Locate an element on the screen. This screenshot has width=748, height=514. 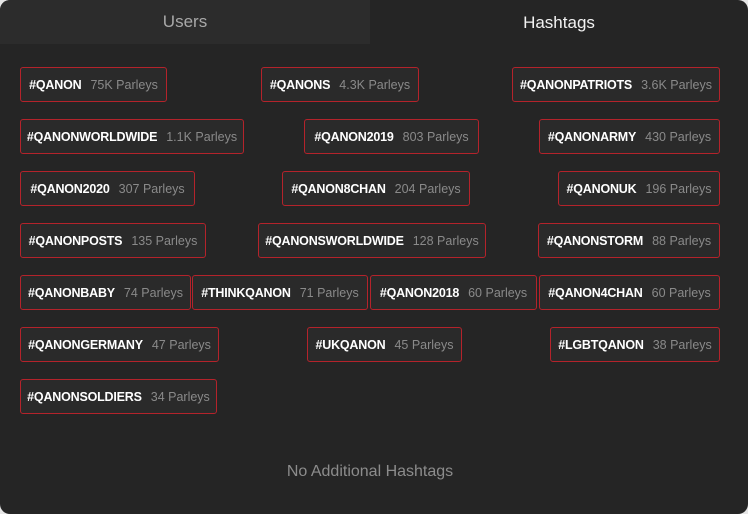
hashtag-name: #LGBTQANON is located at coordinates (601, 344).